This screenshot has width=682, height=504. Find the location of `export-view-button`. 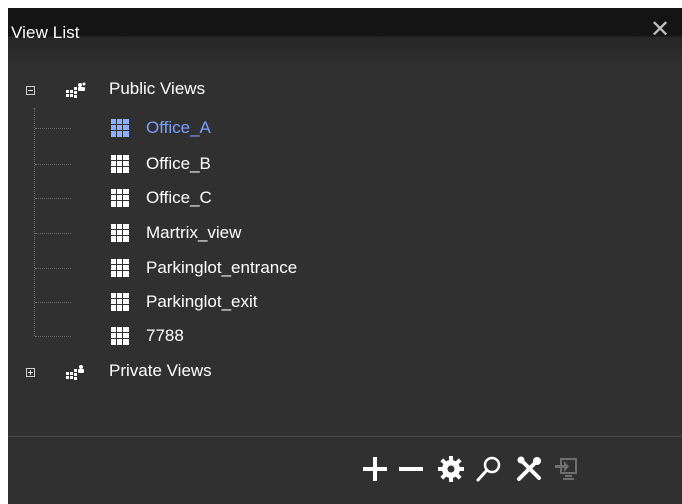

export-view-button is located at coordinates (566, 469).